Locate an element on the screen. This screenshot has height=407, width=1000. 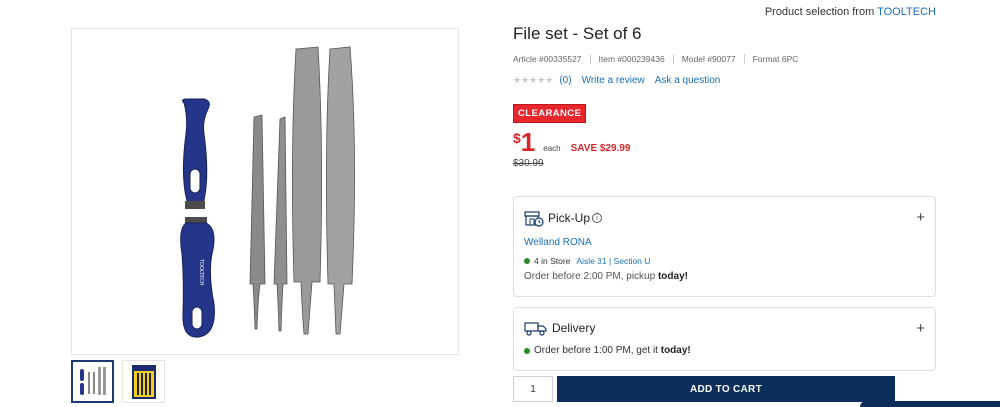
format: Format 6PC is located at coordinates (775, 59).